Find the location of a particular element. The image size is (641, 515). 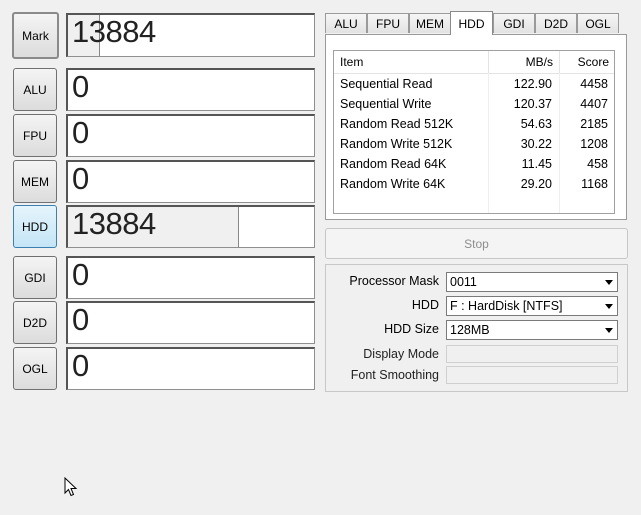

row-mbs: 122.90 is located at coordinates (532, 84).